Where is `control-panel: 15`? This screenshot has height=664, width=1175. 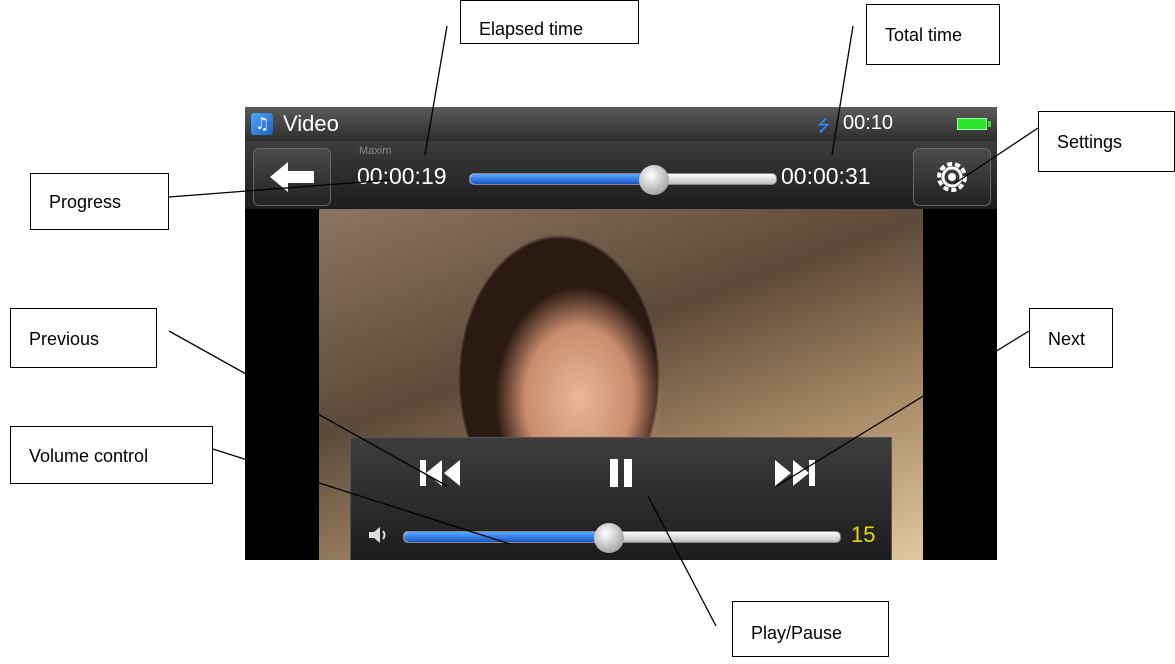 control-panel: 15 is located at coordinates (621, 498).